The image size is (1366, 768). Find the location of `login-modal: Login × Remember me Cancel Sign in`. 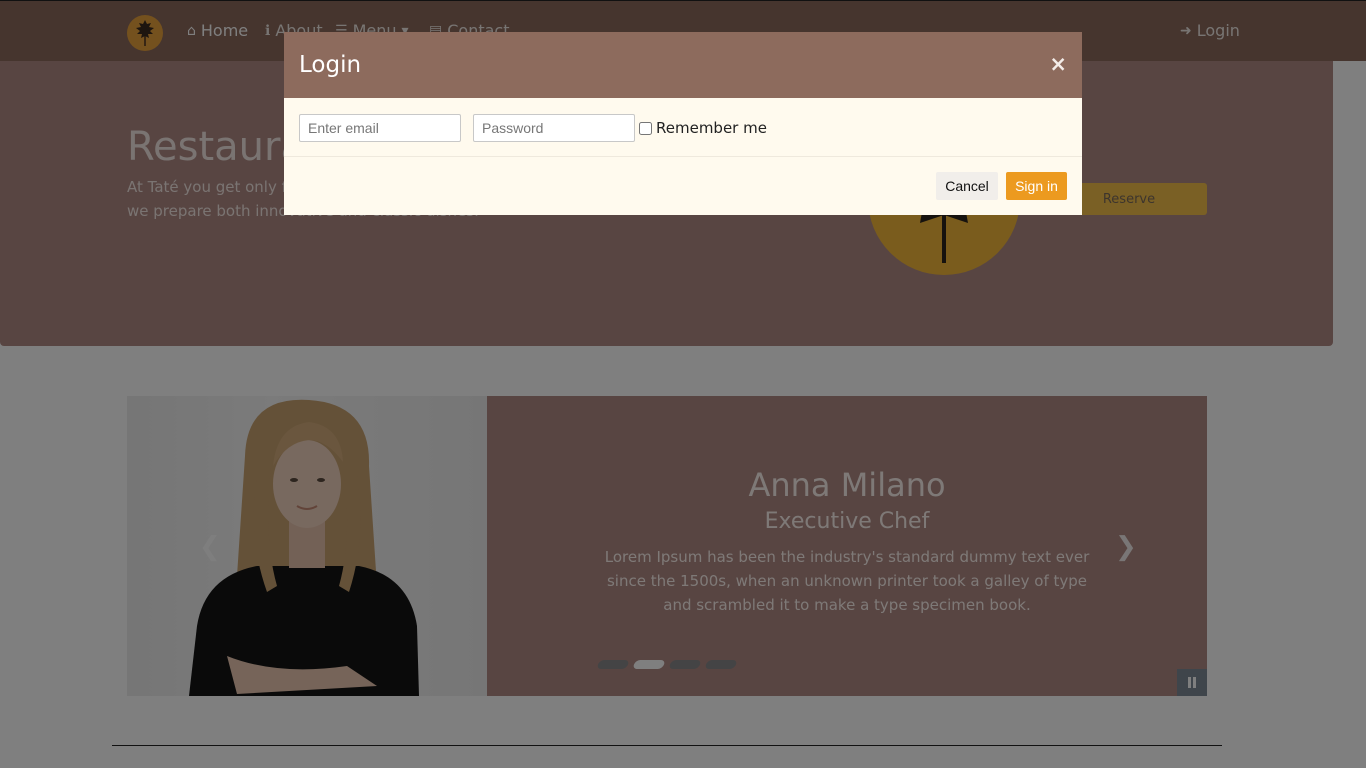

login-modal: Login × Remember me Cancel Sign in is located at coordinates (683, 123).